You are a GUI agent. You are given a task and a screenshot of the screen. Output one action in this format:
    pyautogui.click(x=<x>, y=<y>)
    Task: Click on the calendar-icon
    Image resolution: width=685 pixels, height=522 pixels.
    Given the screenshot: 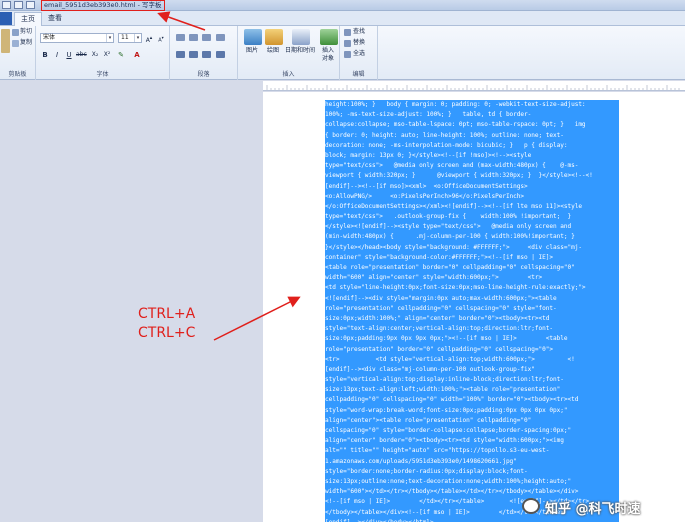 What is the action you would take?
    pyautogui.click(x=301, y=37)
    